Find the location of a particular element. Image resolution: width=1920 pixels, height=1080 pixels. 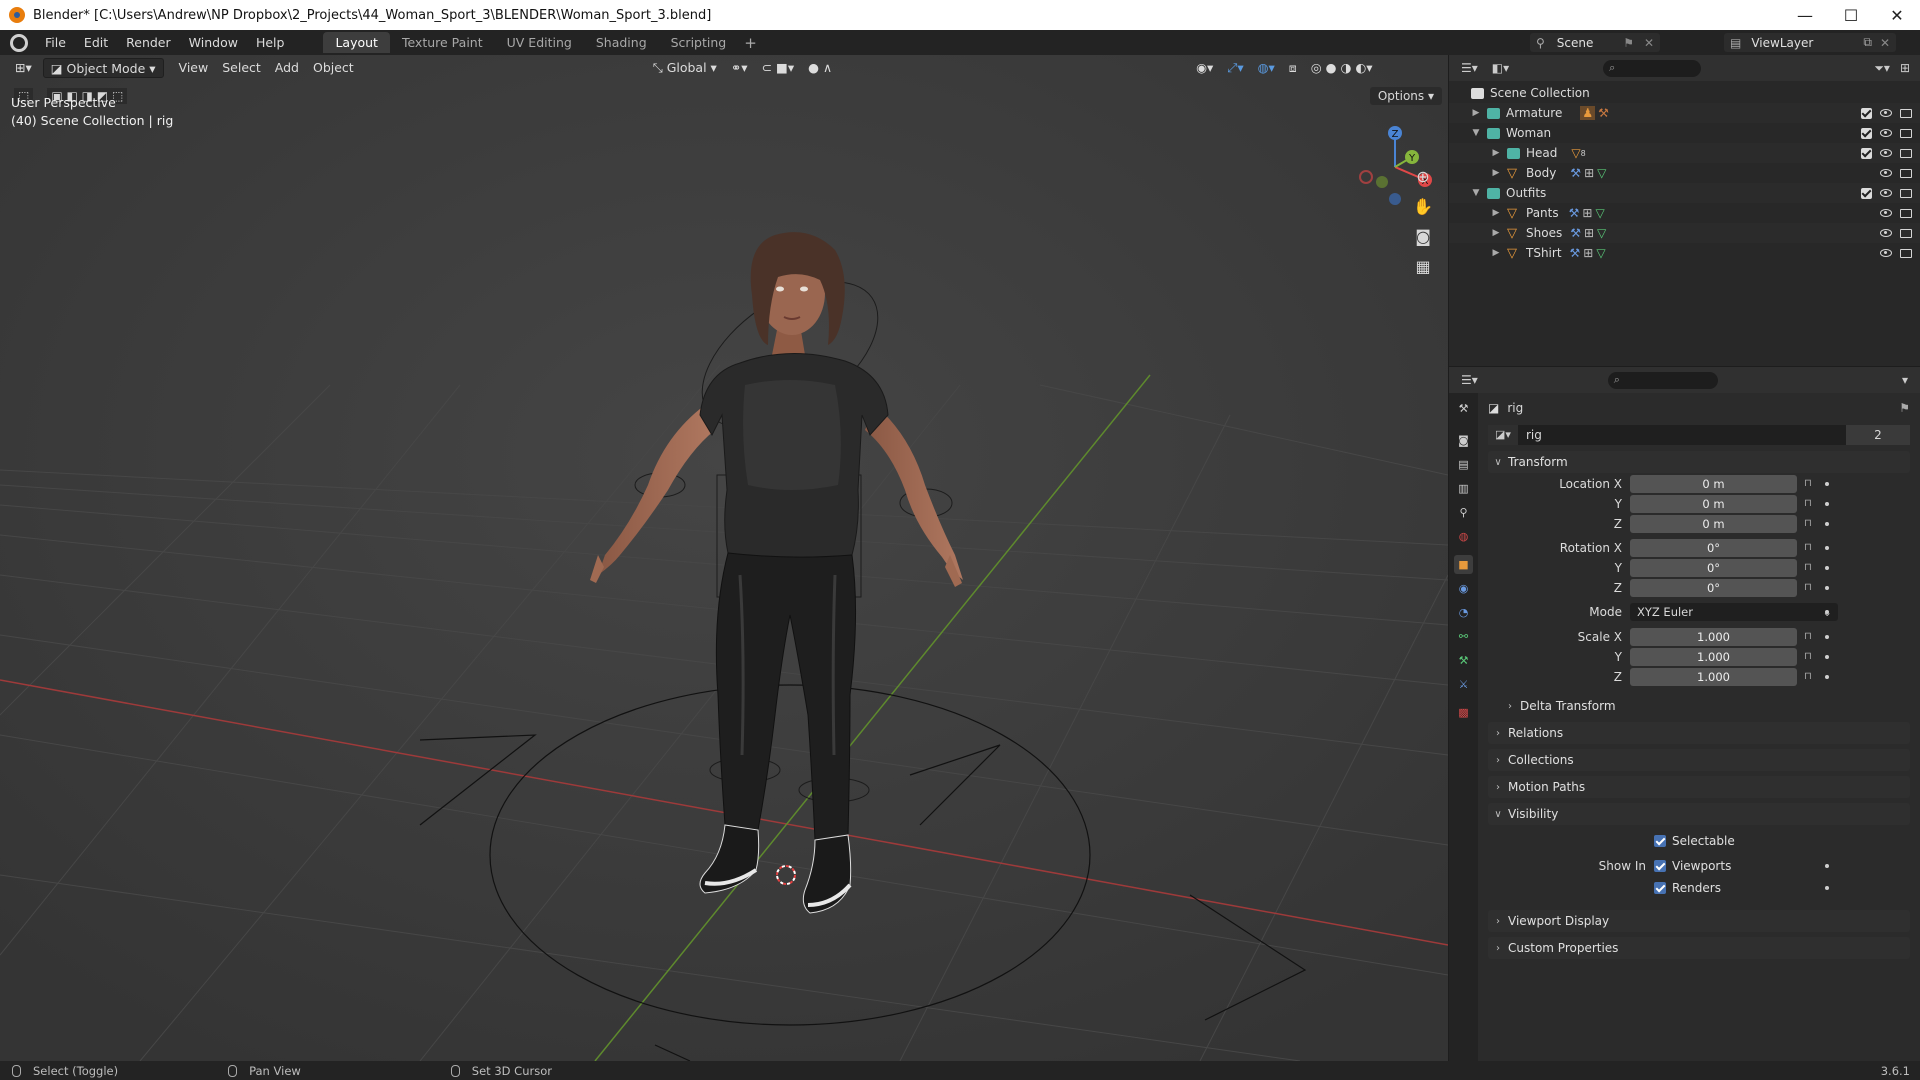

mesh-icon: ▽ is located at coordinates (1575, 153).